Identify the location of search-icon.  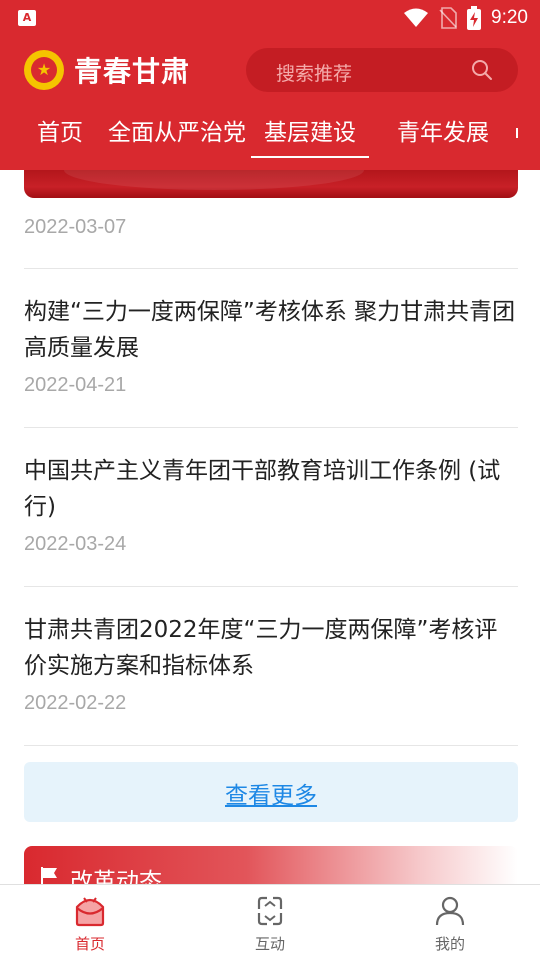
(482, 70).